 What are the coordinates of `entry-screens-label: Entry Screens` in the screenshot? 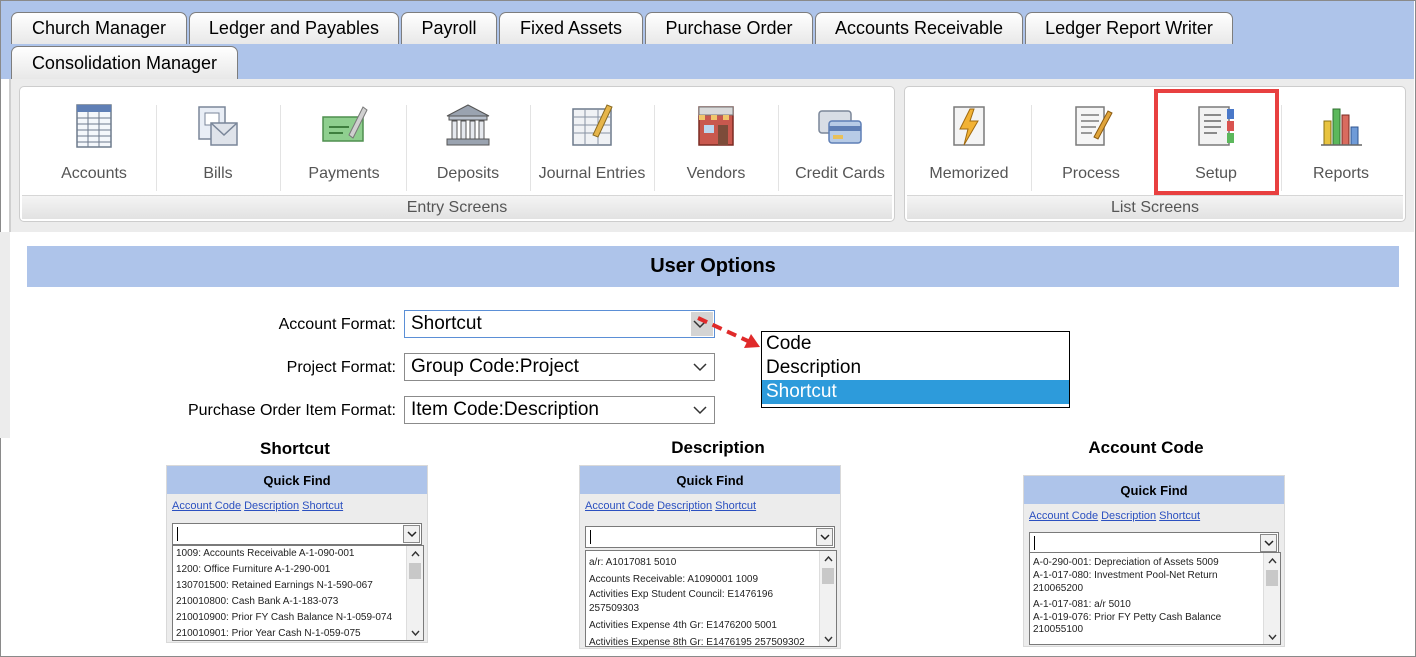 It's located at (457, 207).